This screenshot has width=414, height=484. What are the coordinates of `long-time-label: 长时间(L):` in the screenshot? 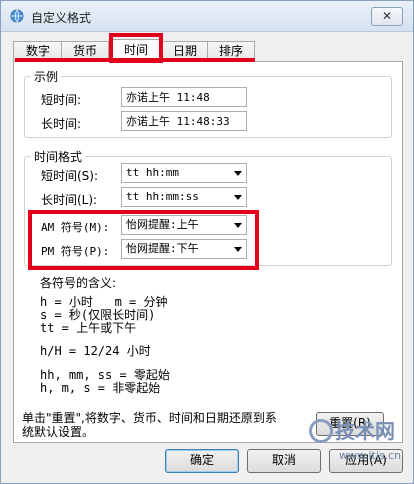 It's located at (69, 200).